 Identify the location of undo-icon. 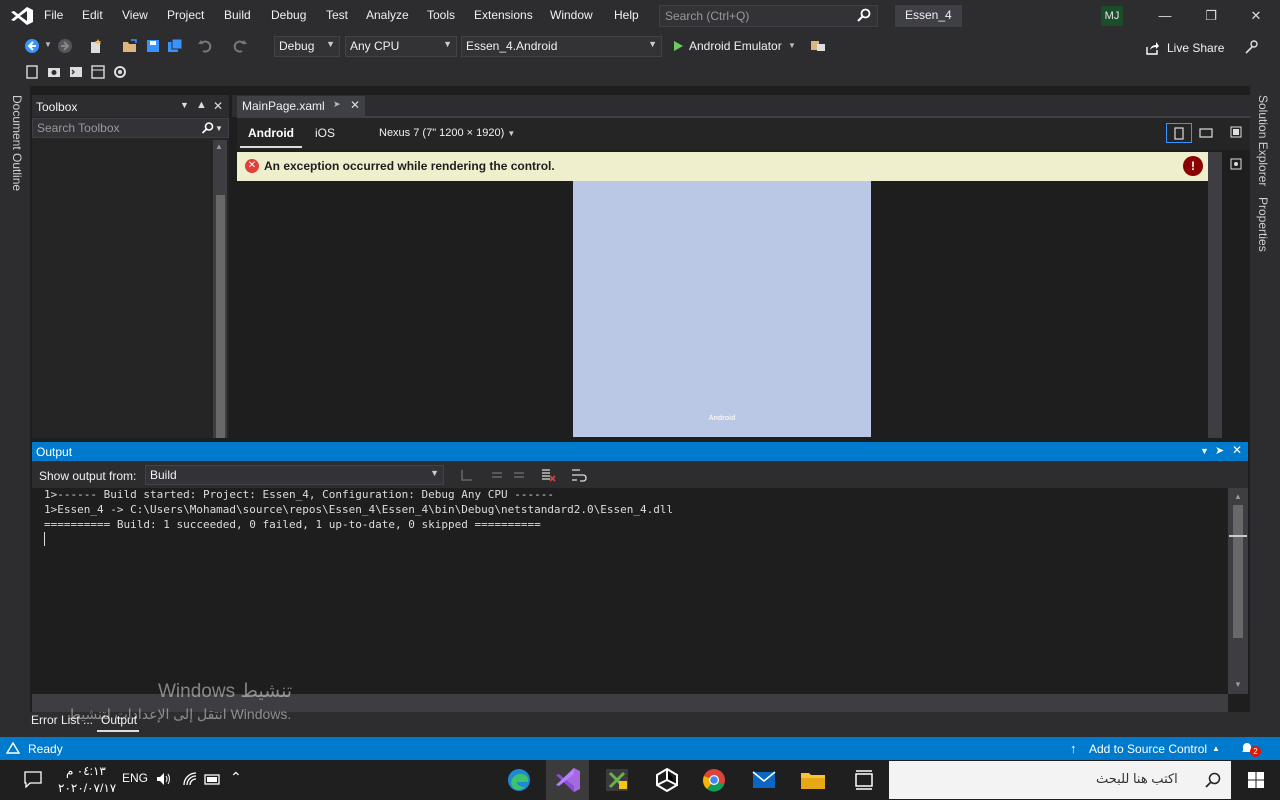
(205, 46).